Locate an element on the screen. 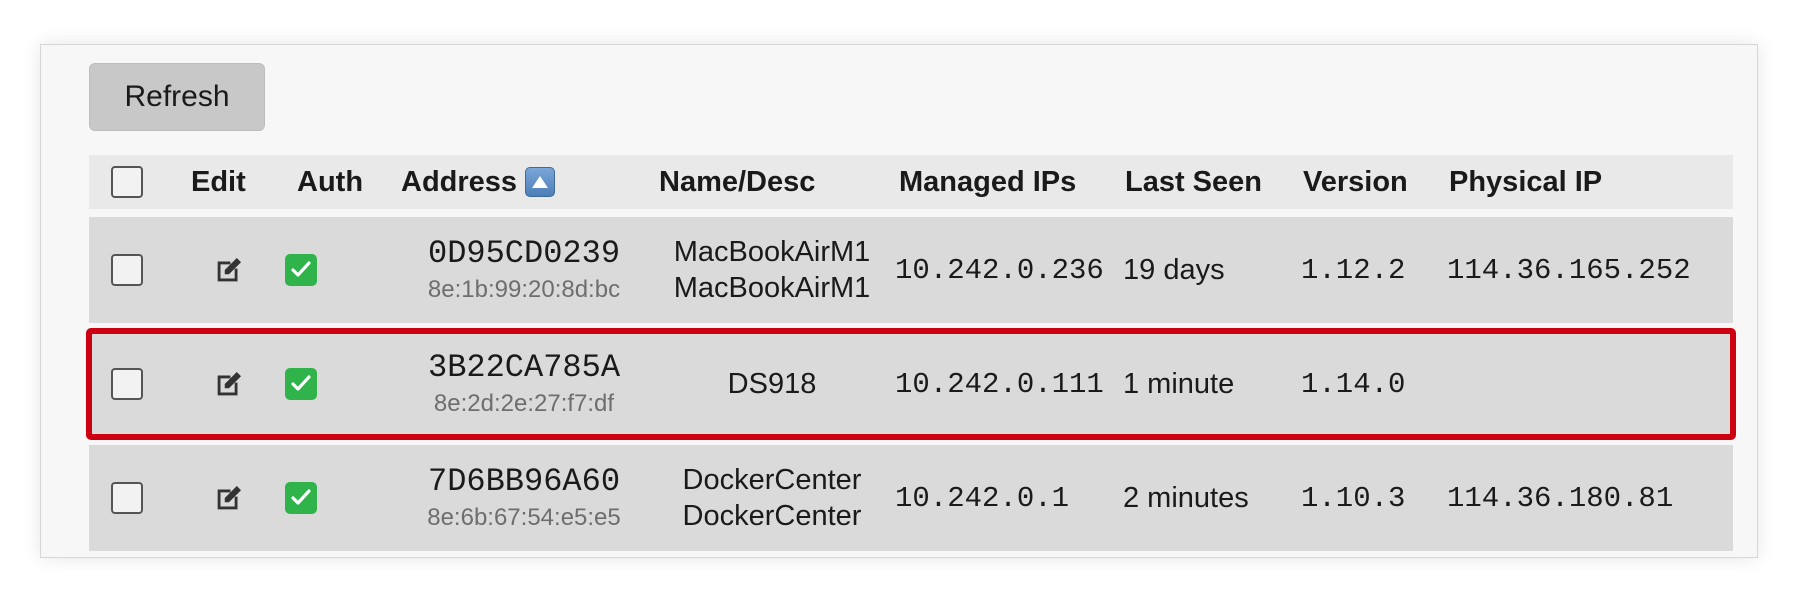  row-last-seen-cell: 19 days is located at coordinates (1208, 270).